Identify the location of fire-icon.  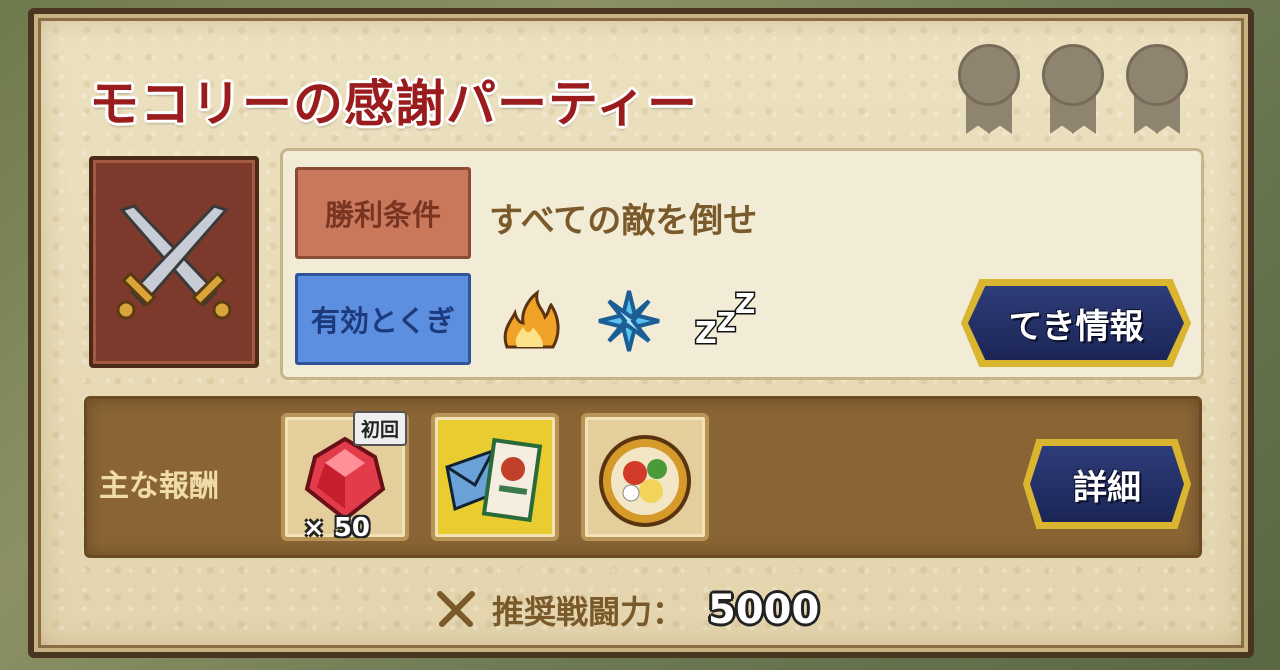
(531, 319).